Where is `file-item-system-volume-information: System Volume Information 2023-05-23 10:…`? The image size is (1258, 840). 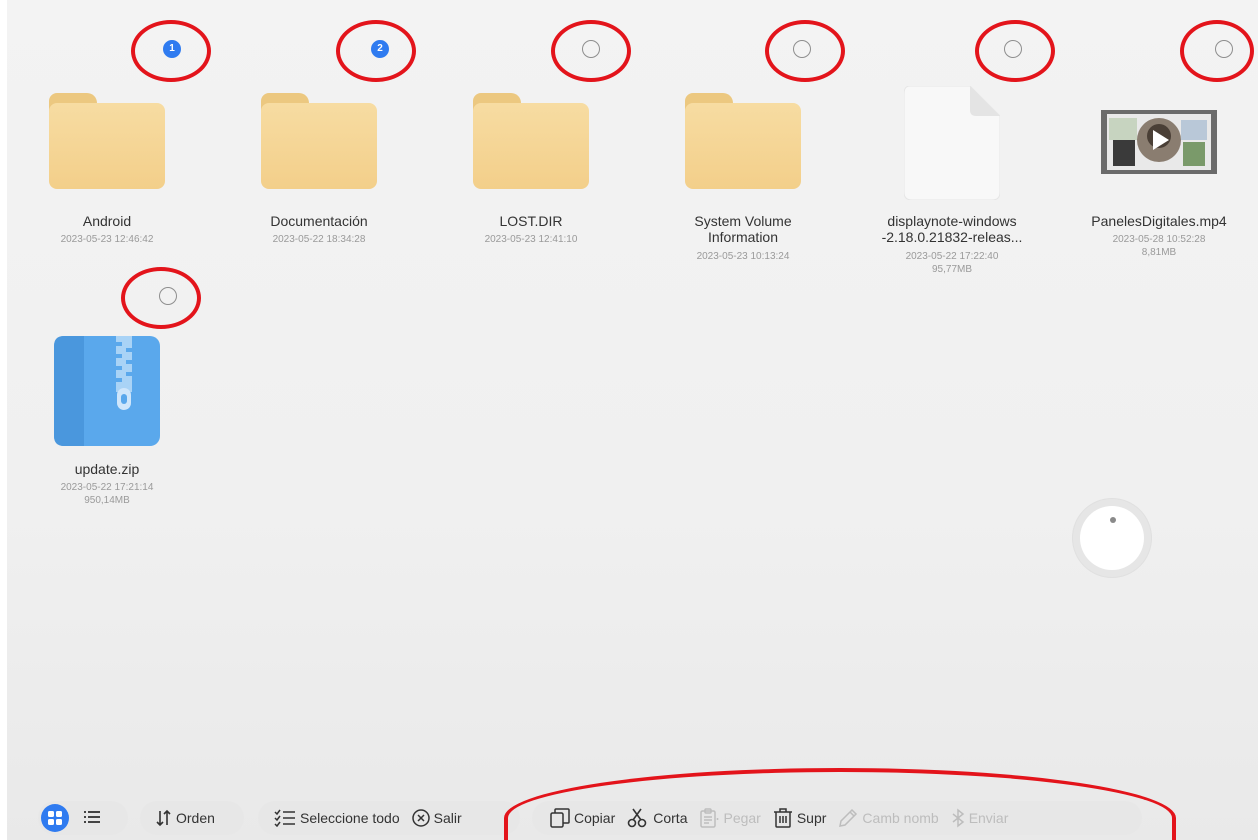
file-item-system-volume-information: System Volume Information 2023-05-23 10:… is located at coordinates (743, 151).